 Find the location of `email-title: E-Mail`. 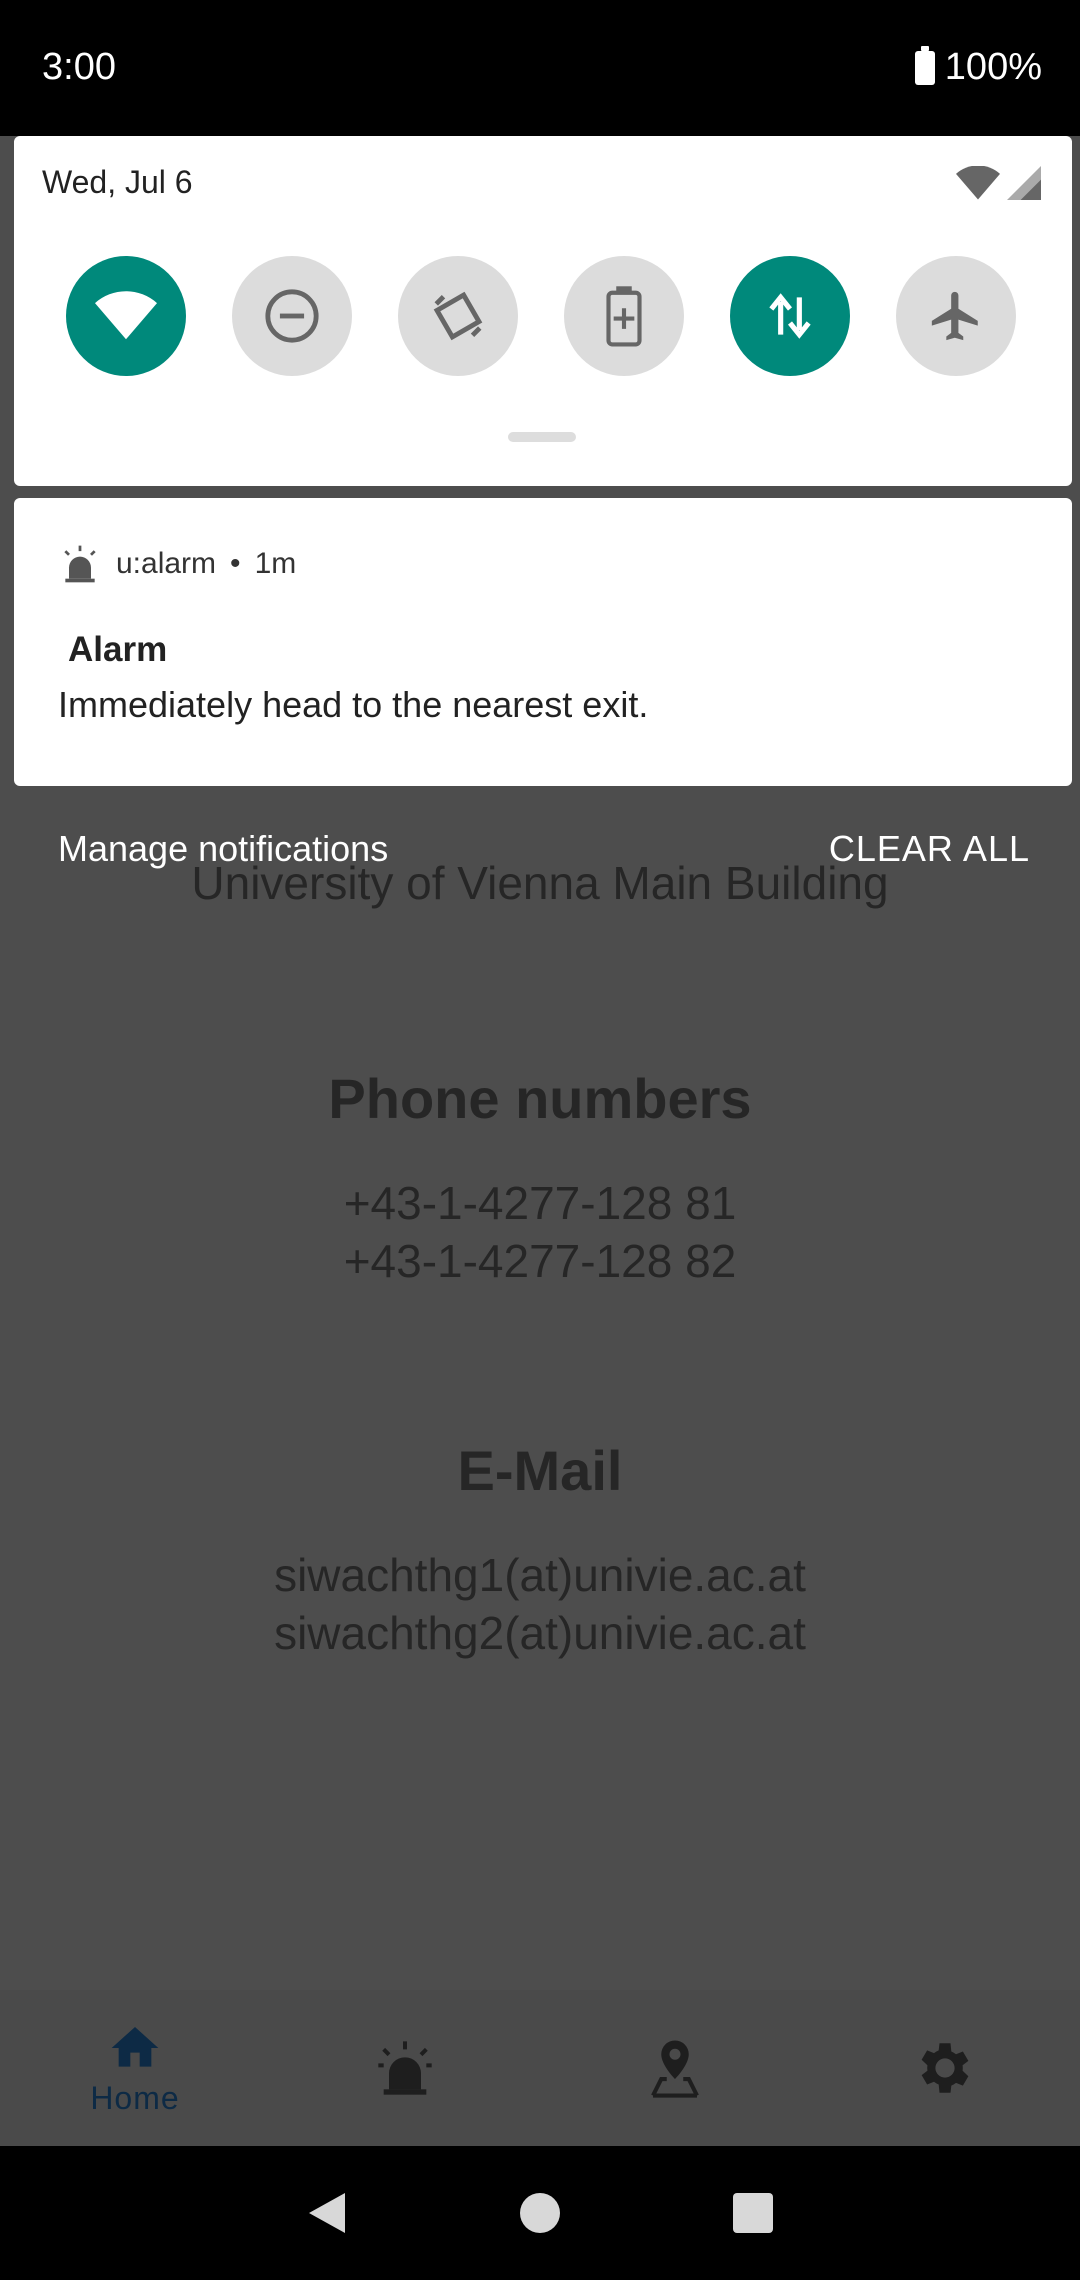

email-title: E-Mail is located at coordinates (540, 1470).